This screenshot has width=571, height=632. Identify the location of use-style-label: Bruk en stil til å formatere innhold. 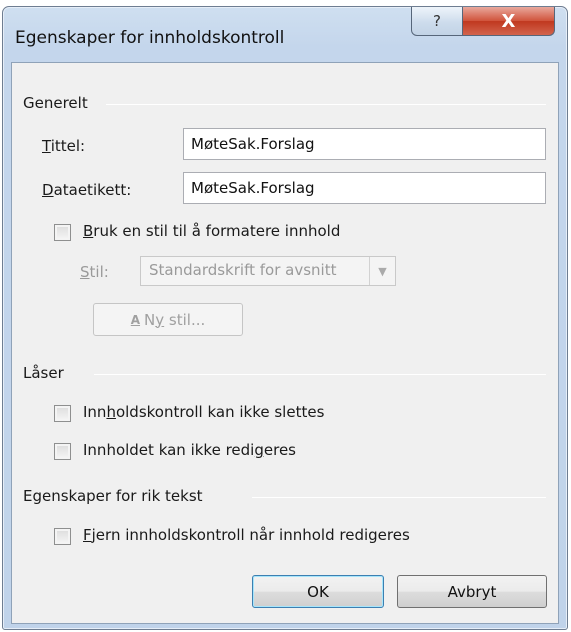
(212, 231).